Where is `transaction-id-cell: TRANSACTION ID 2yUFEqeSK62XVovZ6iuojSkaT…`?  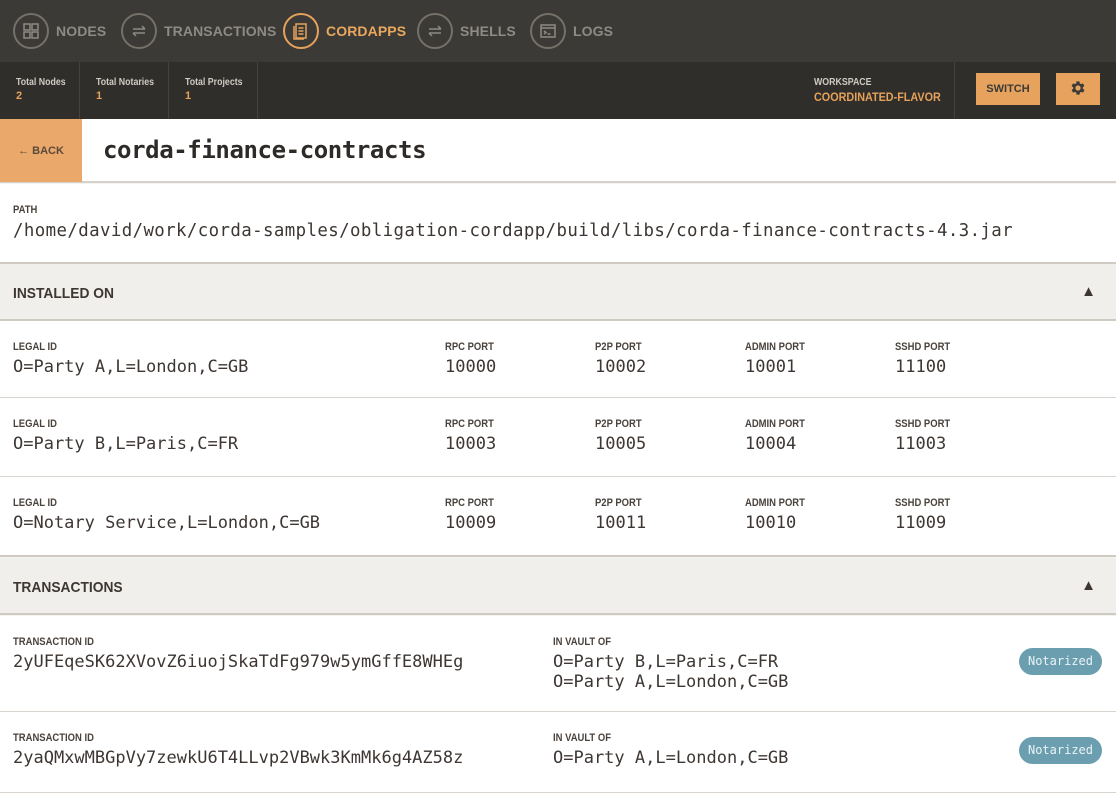
transaction-id-cell: TRANSACTION ID 2yUFEqeSK62XVovZ6iuojSkaT… is located at coordinates (238, 654).